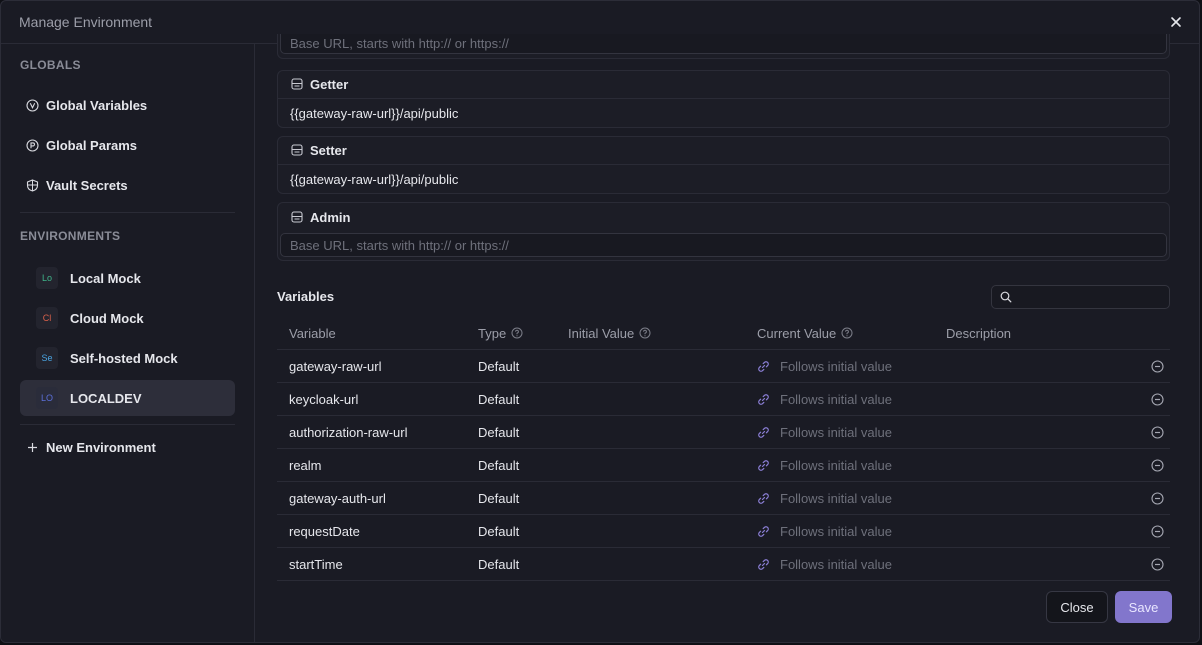  I want to click on env-badge: Lo, so click(47, 278).